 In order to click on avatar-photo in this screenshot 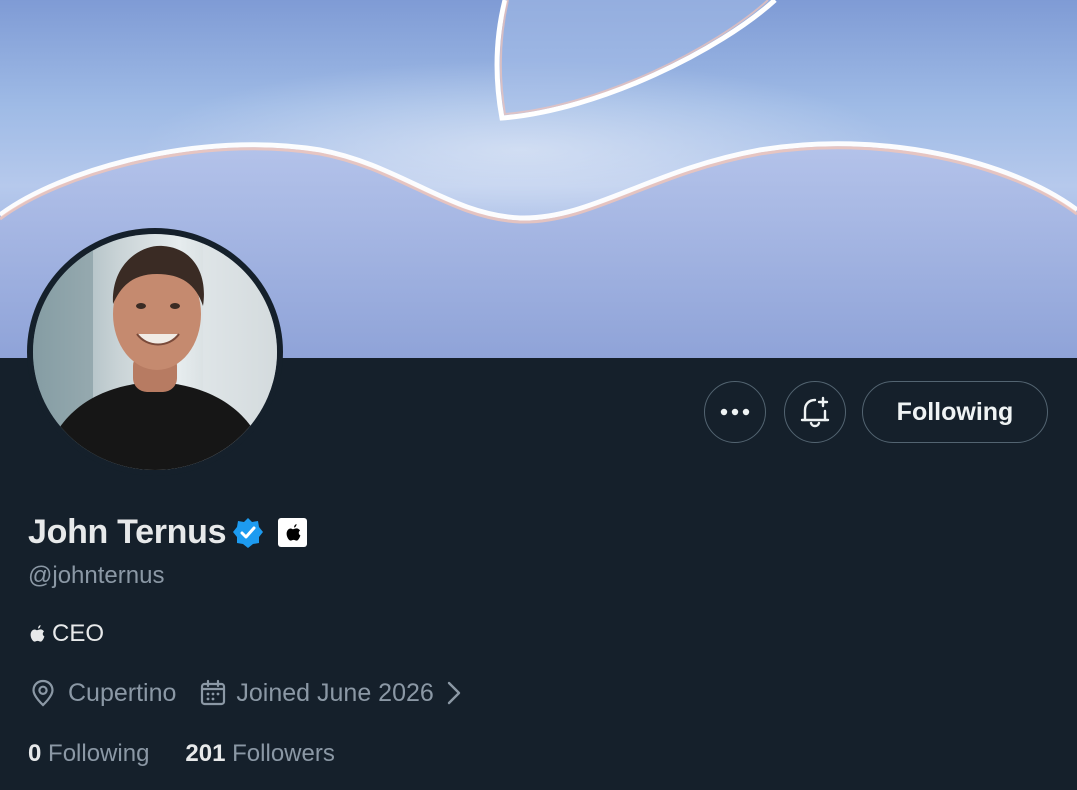, I will do `click(155, 352)`.